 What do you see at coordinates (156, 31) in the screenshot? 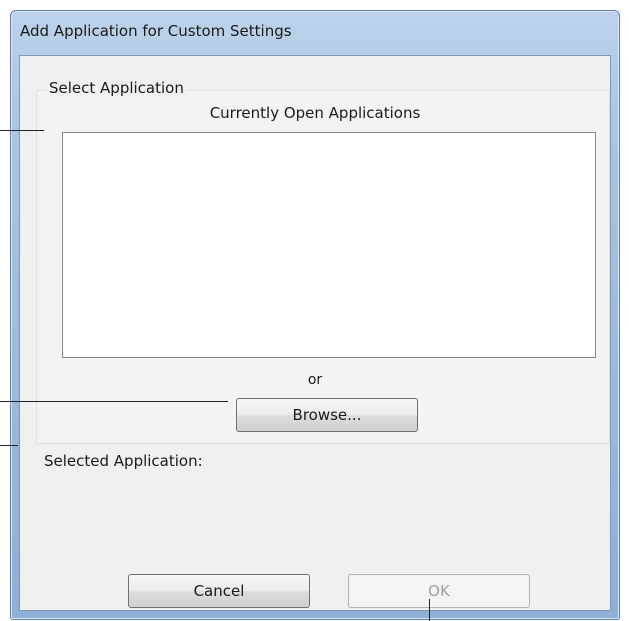
I see `dialog-title: Add Application for Custom Settings` at bounding box center [156, 31].